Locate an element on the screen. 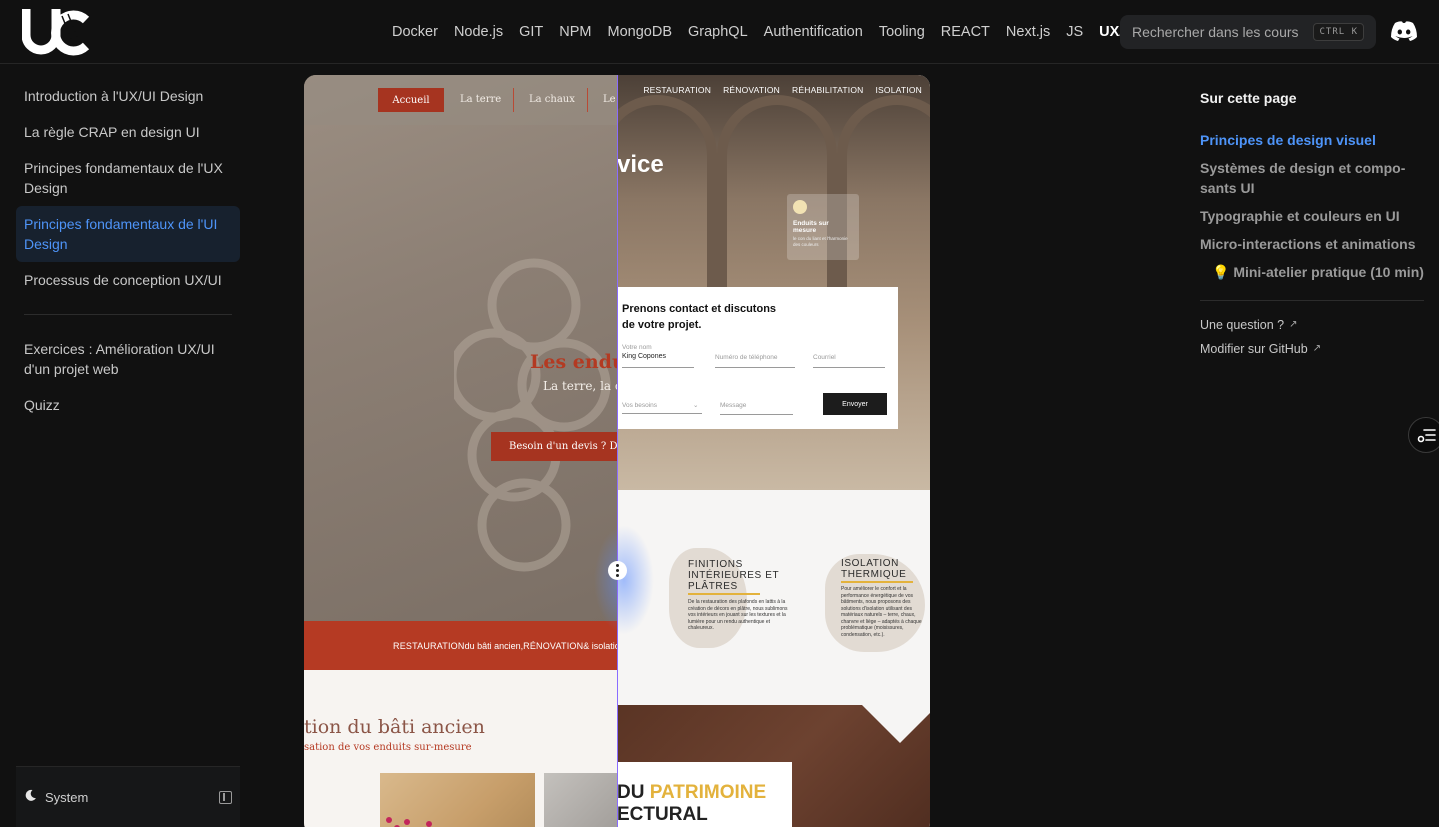  band-text-1: du bâti ancien, is located at coordinates (494, 645).